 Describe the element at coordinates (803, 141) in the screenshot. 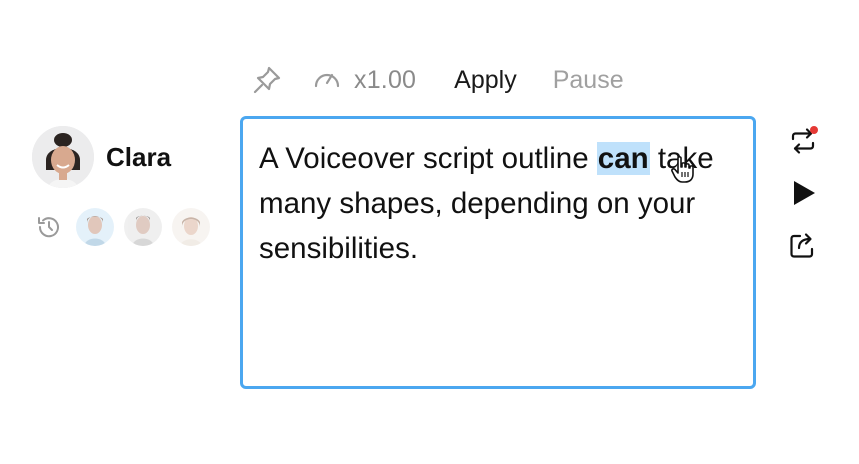

I see `repeat-button` at that location.